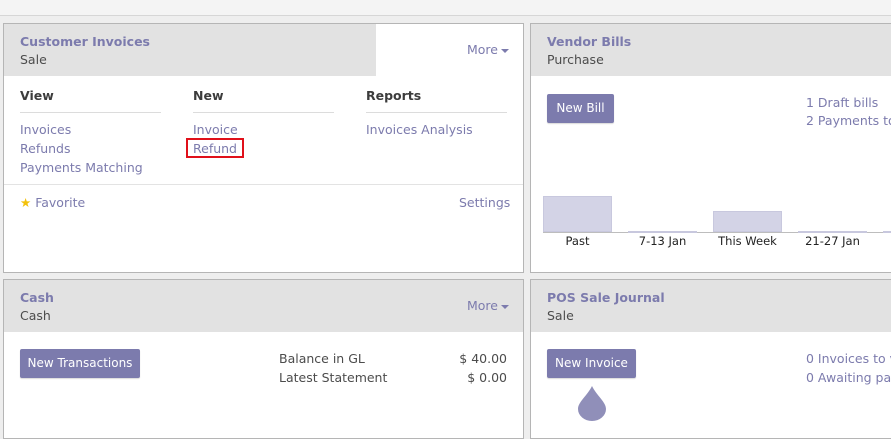  I want to click on favorite-toggle: ★ Favorite, so click(52, 202).